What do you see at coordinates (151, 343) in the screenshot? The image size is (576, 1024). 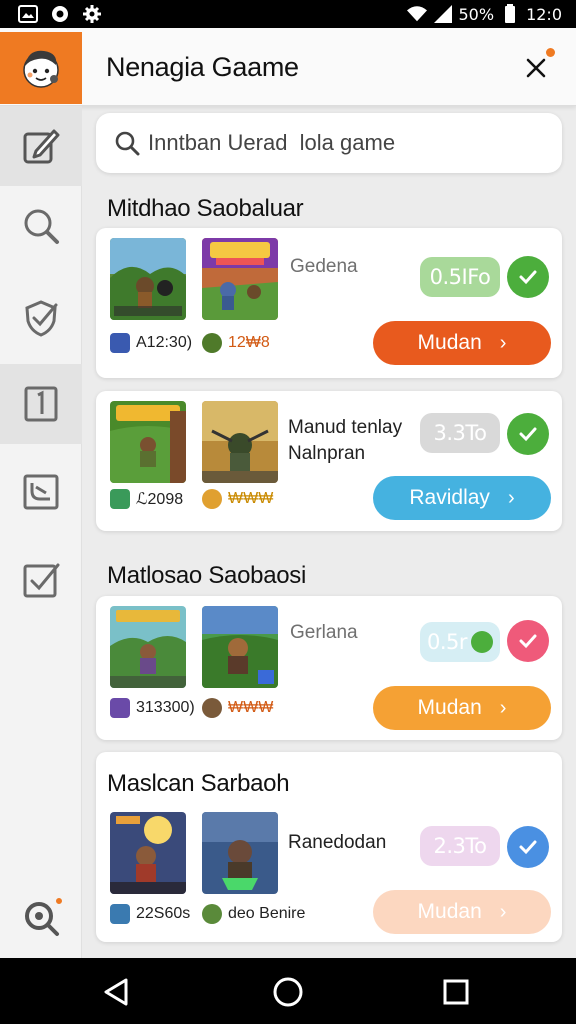 I see `game-stat: A12:30)` at bounding box center [151, 343].